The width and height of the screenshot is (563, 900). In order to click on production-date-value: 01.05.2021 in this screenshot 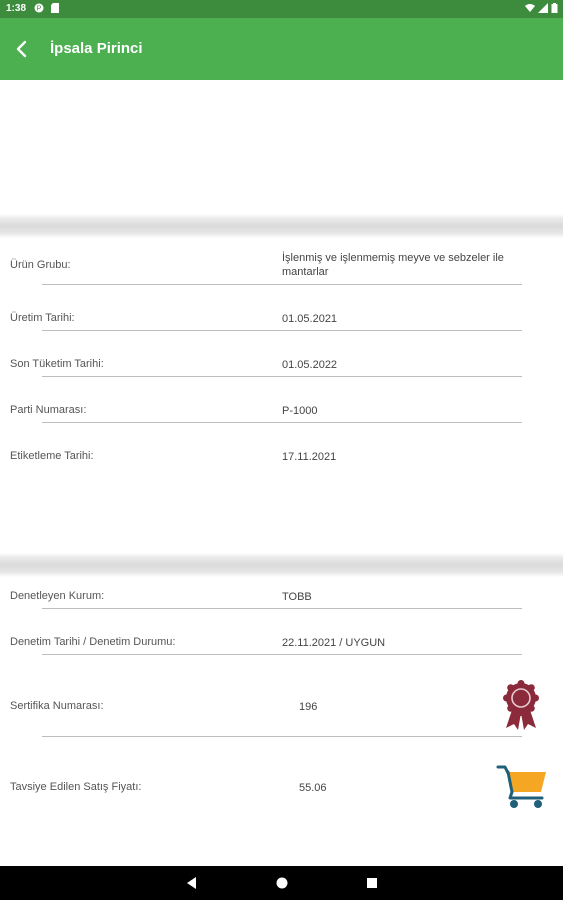, I will do `click(310, 319)`.